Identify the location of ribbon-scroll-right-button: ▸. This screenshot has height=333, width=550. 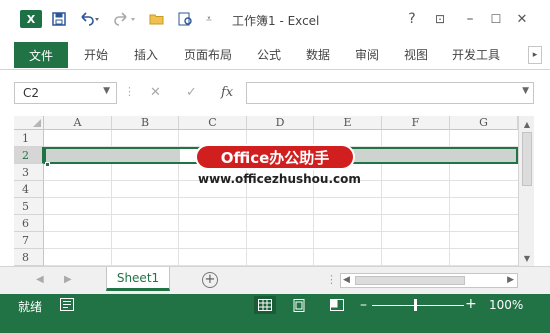
(535, 55).